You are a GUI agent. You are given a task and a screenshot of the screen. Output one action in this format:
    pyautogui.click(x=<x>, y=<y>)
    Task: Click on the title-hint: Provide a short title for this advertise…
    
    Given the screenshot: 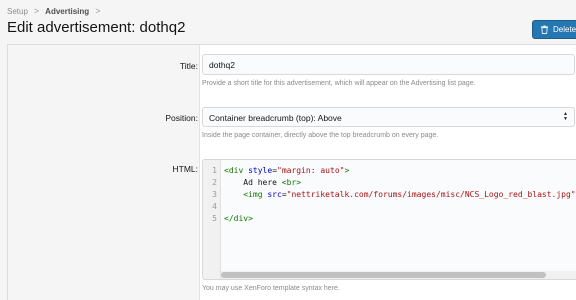 What is the action you would take?
    pyautogui.click(x=339, y=83)
    